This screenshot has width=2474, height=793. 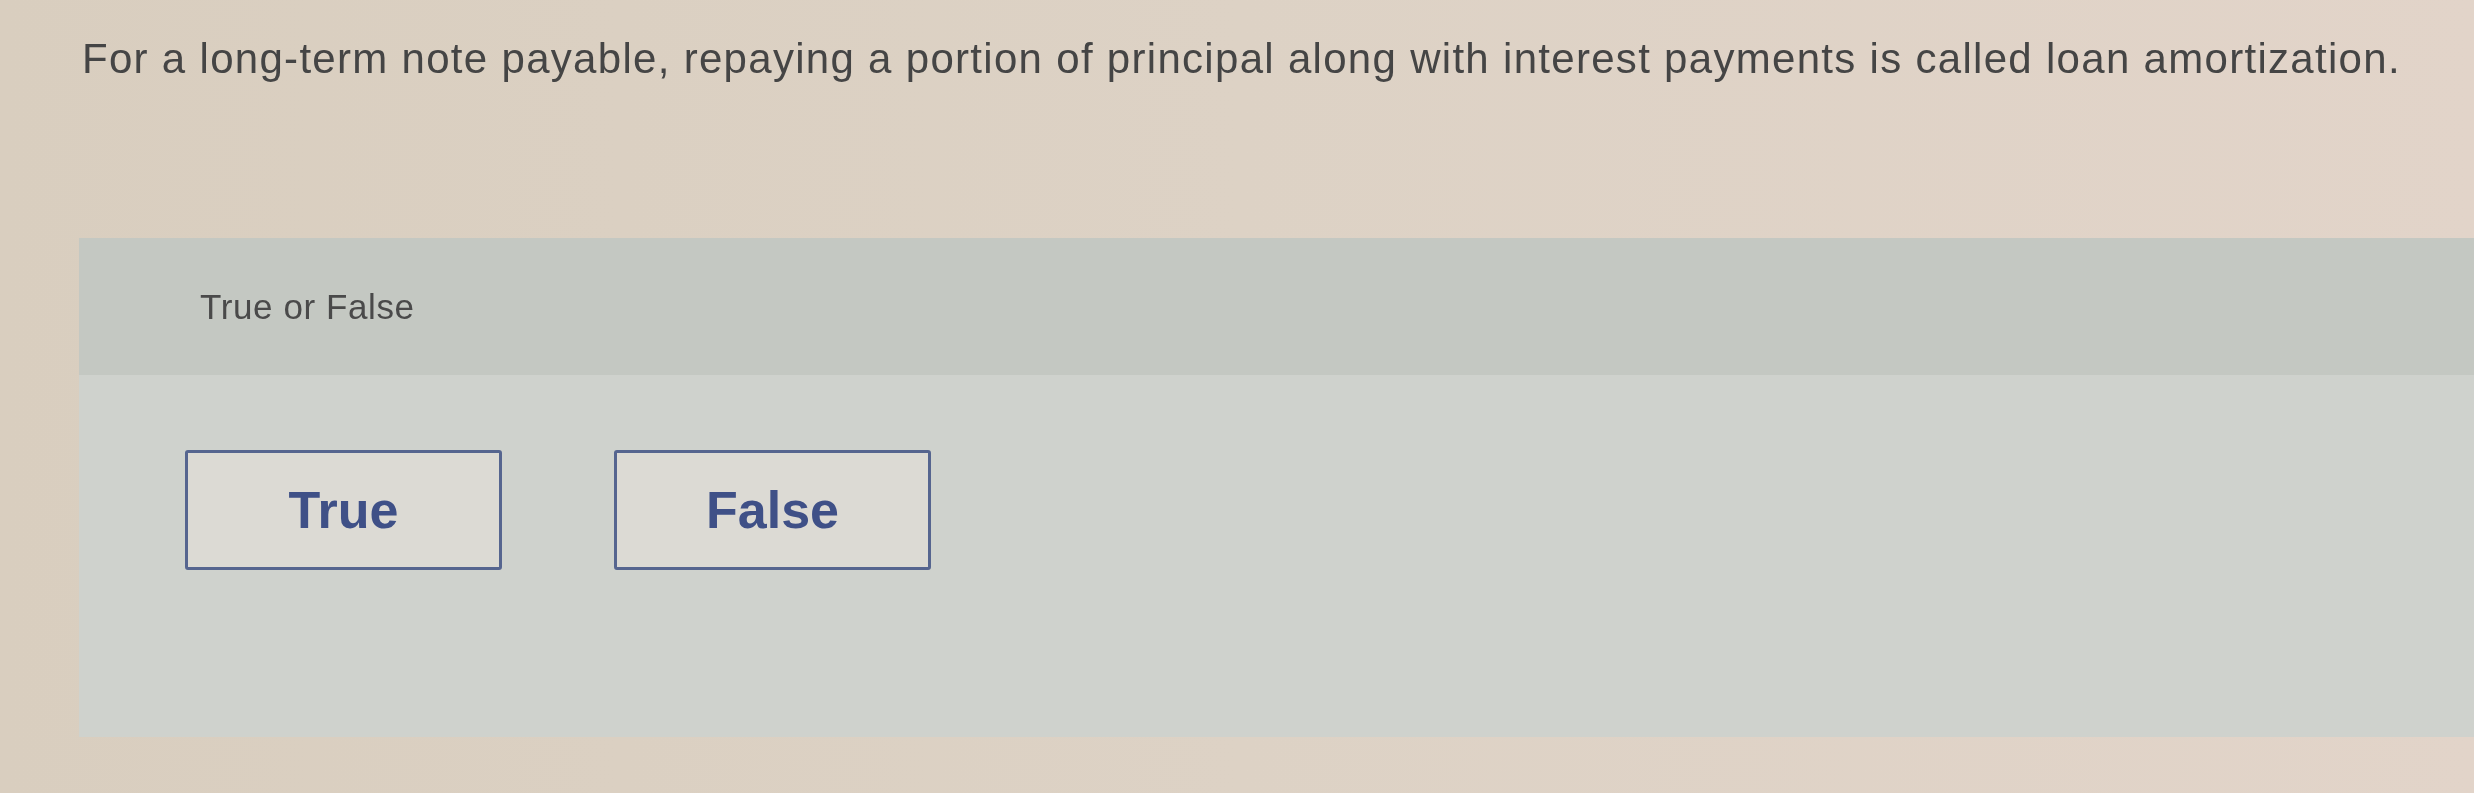 I want to click on answer-option-button: False, so click(x=772, y=510).